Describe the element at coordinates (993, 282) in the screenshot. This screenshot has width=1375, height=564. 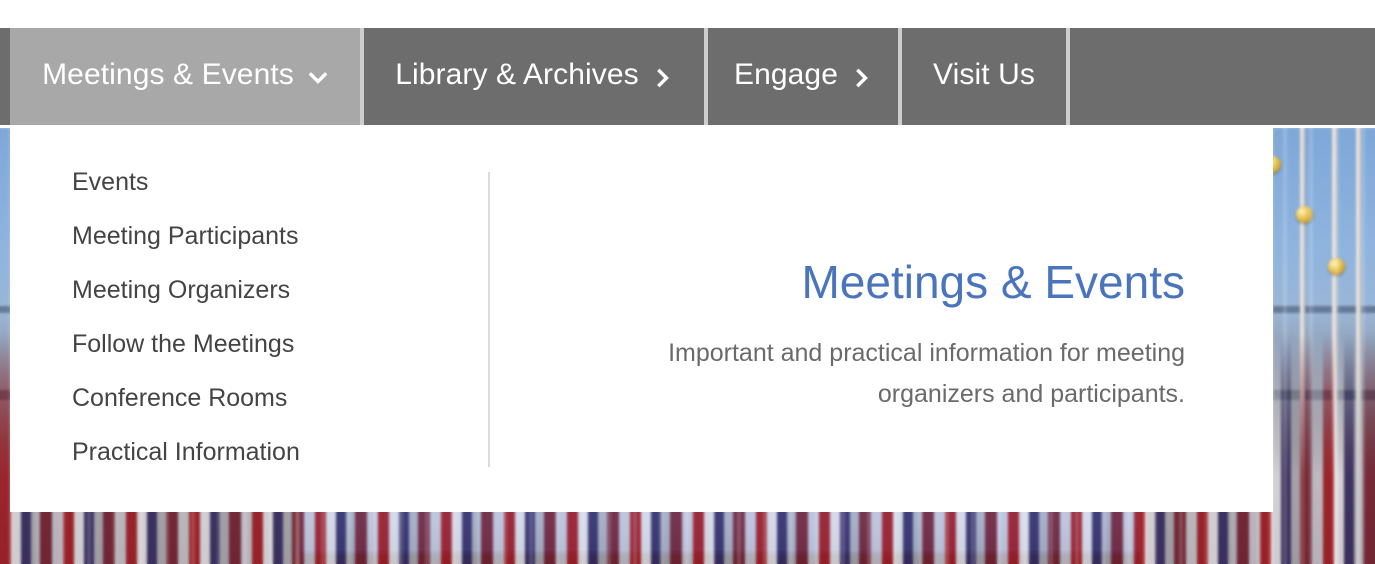
I see `dropdown-title: Meetings & Events` at that location.